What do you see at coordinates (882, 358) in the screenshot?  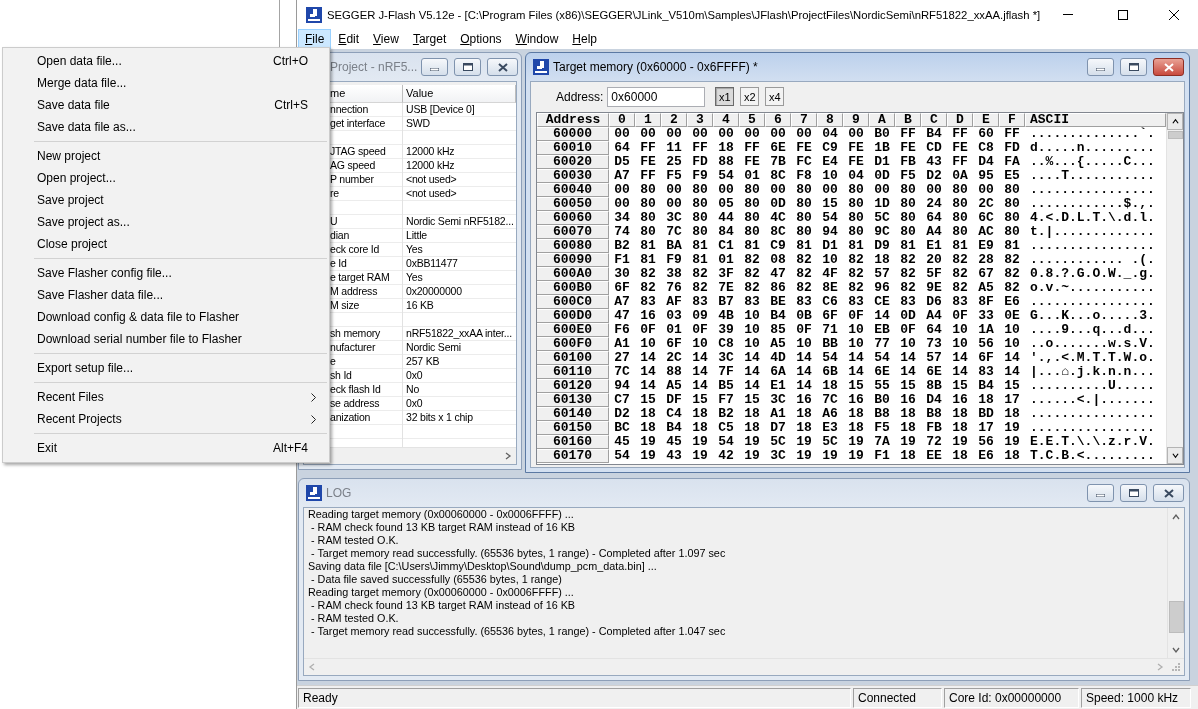 I see `hex-cell-text: 54` at bounding box center [882, 358].